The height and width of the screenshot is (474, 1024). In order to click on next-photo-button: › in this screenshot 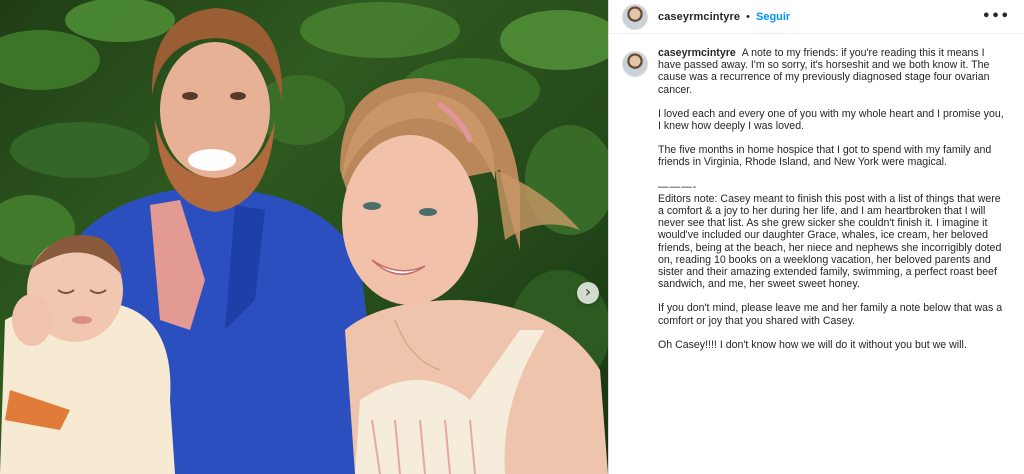, I will do `click(588, 293)`.